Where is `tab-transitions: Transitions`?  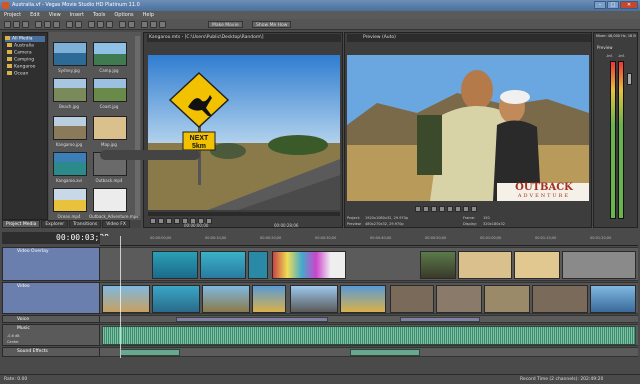 tab-transitions: Transitions is located at coordinates (85, 224).